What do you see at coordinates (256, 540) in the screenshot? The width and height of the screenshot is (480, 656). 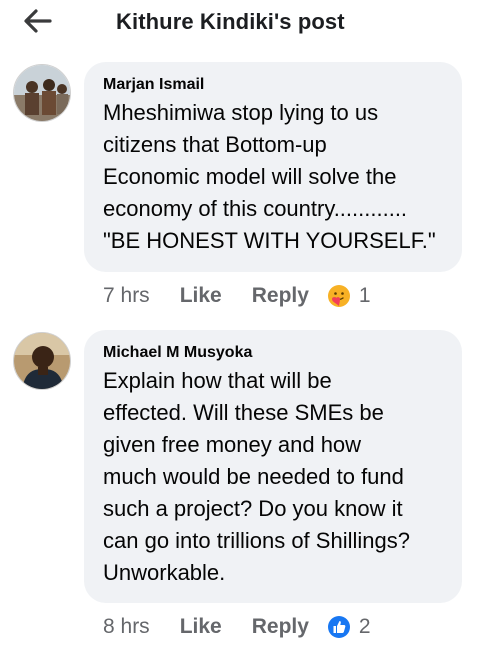 I see `comment-text-line: can go into trillions of Shillings?` at bounding box center [256, 540].